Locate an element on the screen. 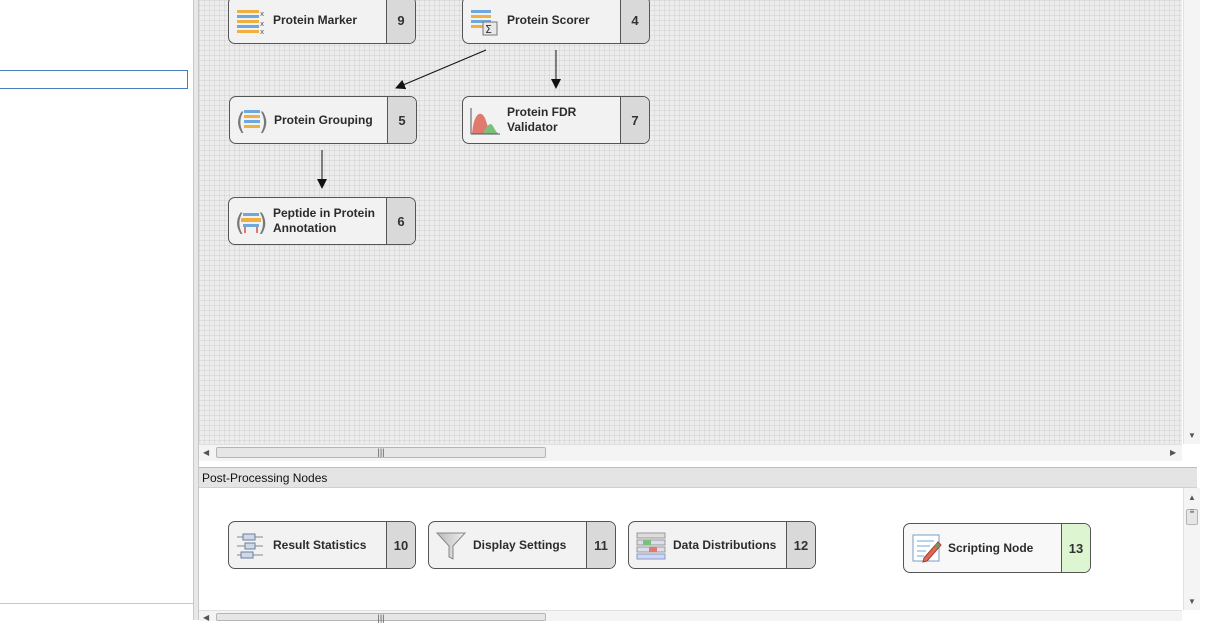 The image size is (1218, 623). node-protein-fdr-validator: Protein FDR Validator 7 is located at coordinates (556, 120).